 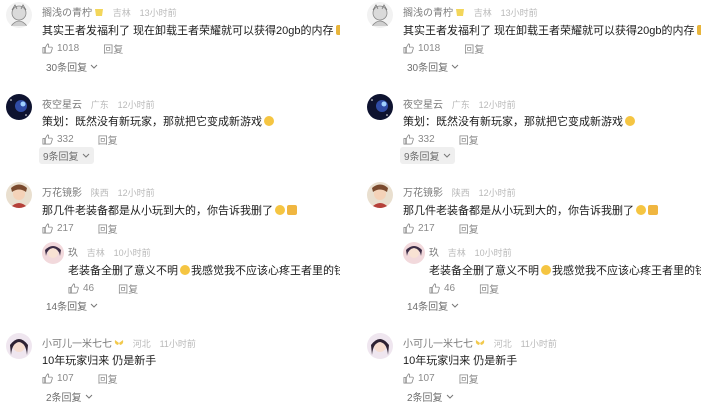 I want to click on butterfly-badge-icon, so click(x=119, y=343).